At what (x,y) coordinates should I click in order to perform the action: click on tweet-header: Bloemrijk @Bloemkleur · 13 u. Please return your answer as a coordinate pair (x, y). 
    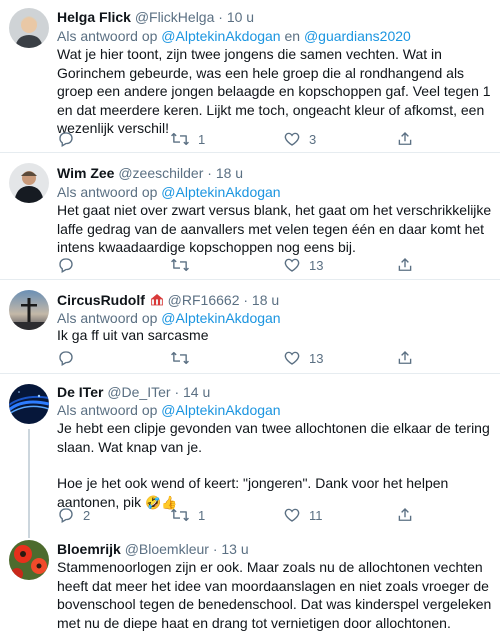
    Looking at the image, I should click on (153, 549).